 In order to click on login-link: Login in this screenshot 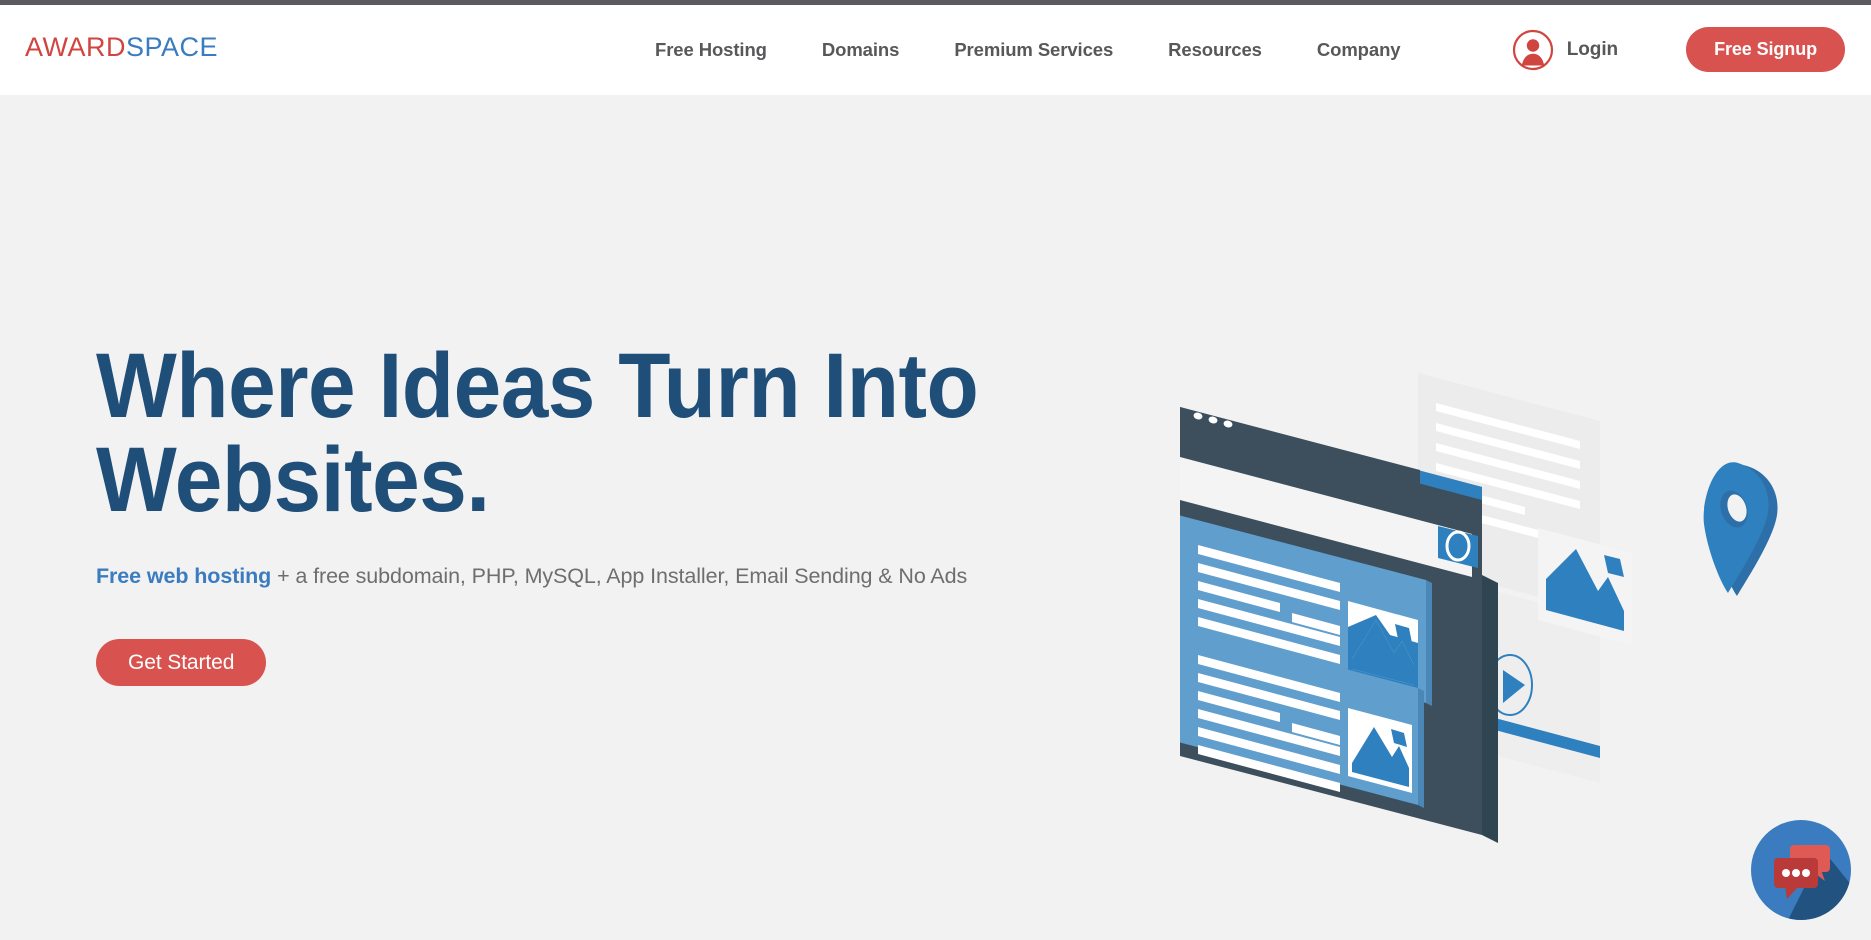, I will do `click(1565, 50)`.